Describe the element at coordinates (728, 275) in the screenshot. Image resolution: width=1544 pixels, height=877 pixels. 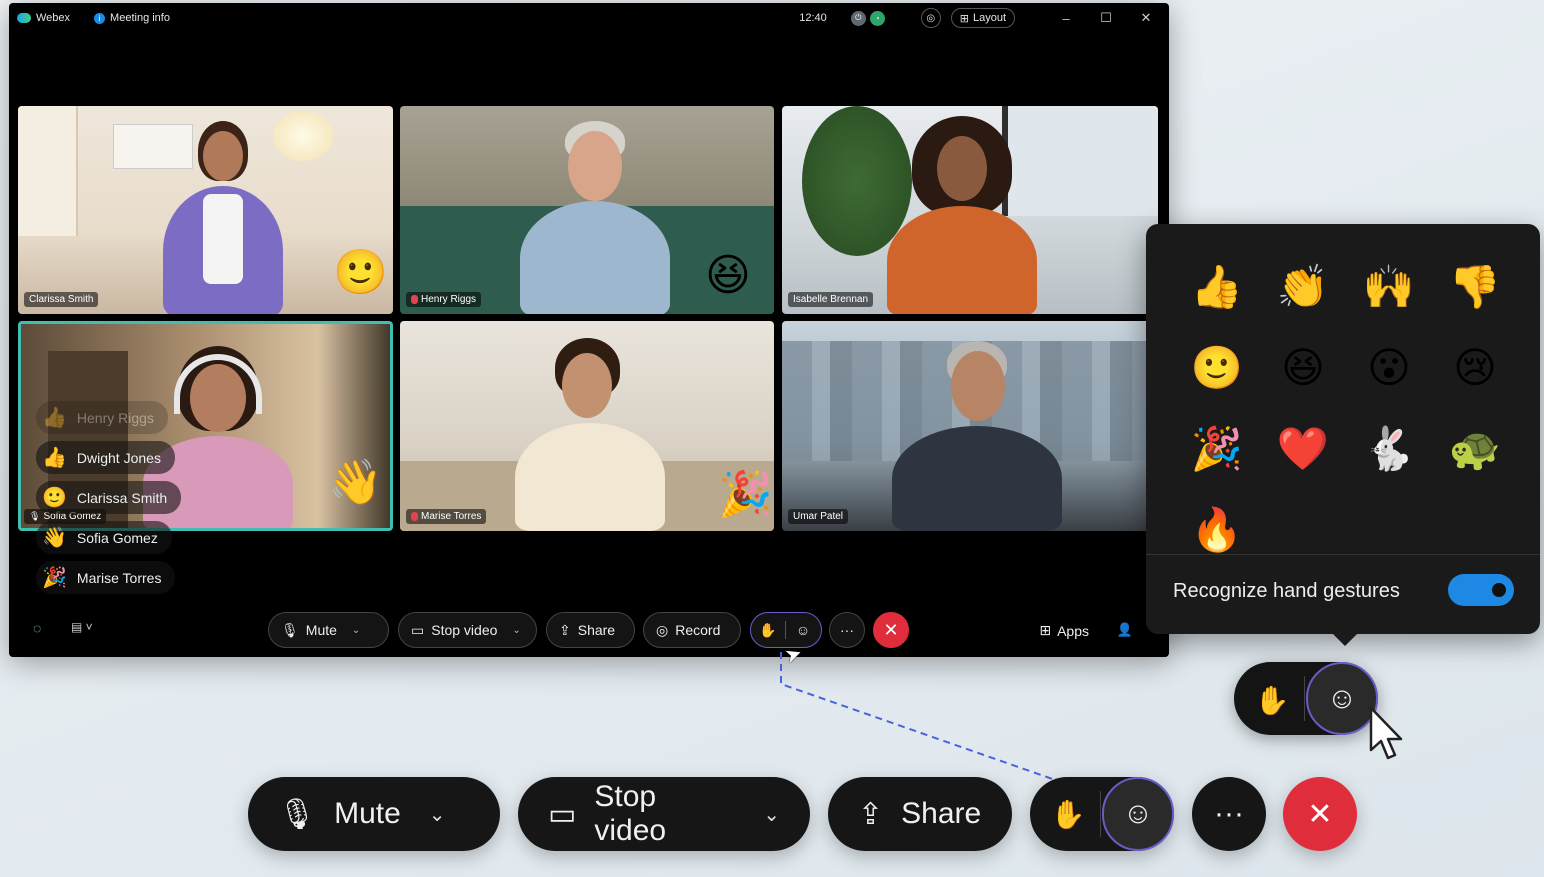
I see `participant-reaction: 😆` at that location.